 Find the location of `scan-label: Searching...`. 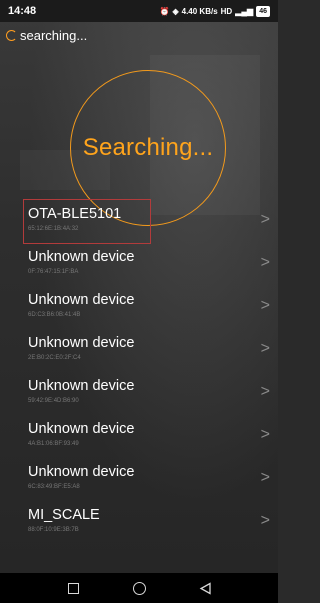

scan-label: Searching... is located at coordinates (148, 147).